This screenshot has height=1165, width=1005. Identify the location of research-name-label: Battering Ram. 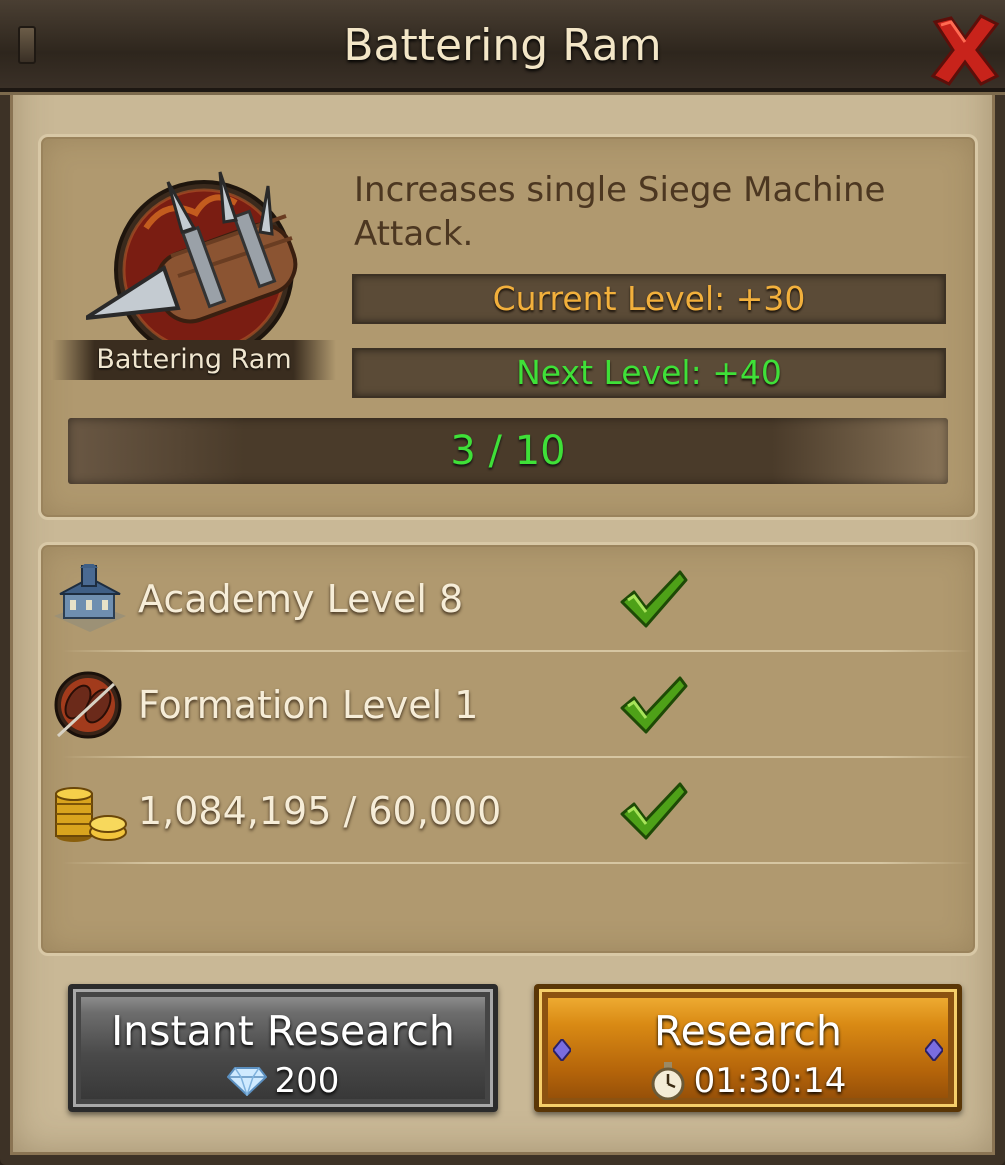
(194, 360).